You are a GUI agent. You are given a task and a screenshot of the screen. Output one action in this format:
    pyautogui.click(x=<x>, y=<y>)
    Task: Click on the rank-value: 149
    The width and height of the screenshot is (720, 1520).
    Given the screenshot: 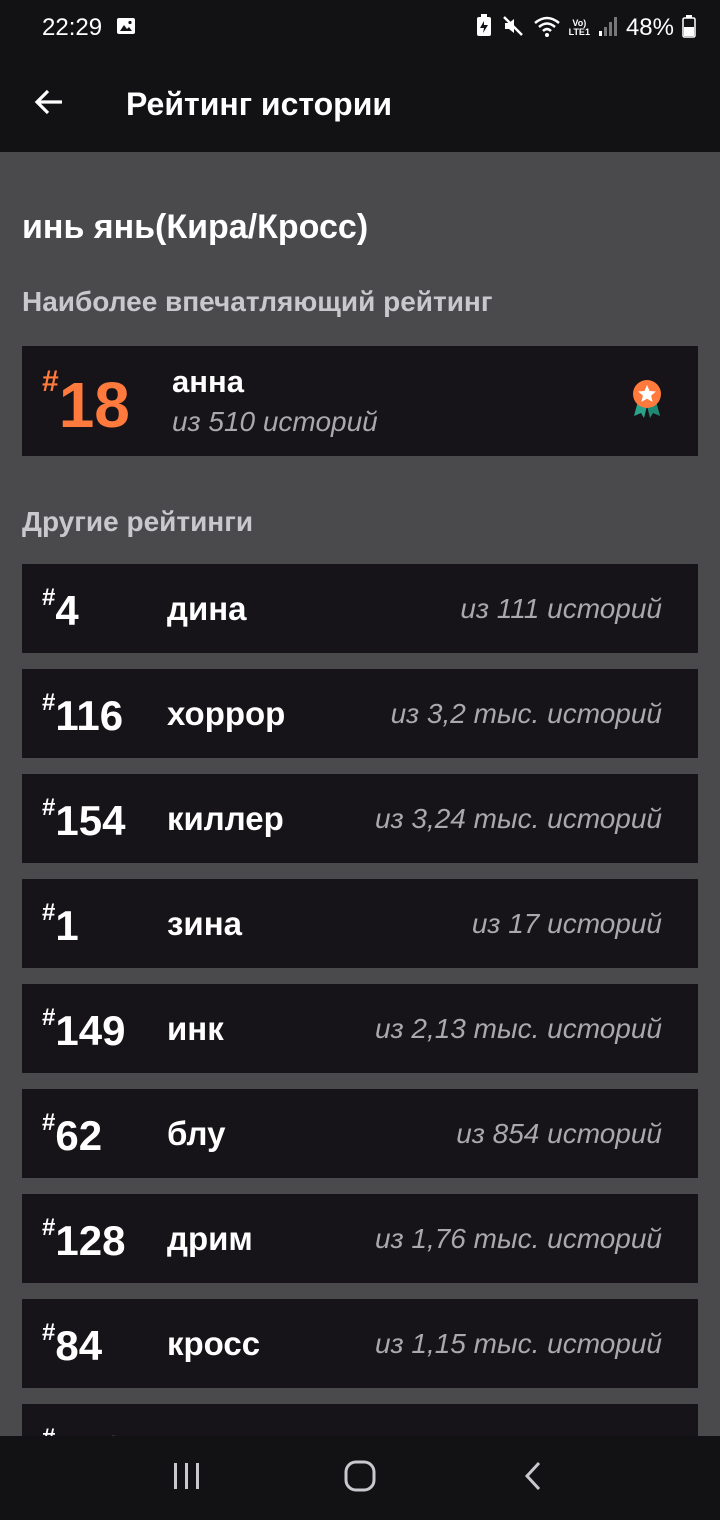 What is the action you would take?
    pyautogui.click(x=90, y=1030)
    